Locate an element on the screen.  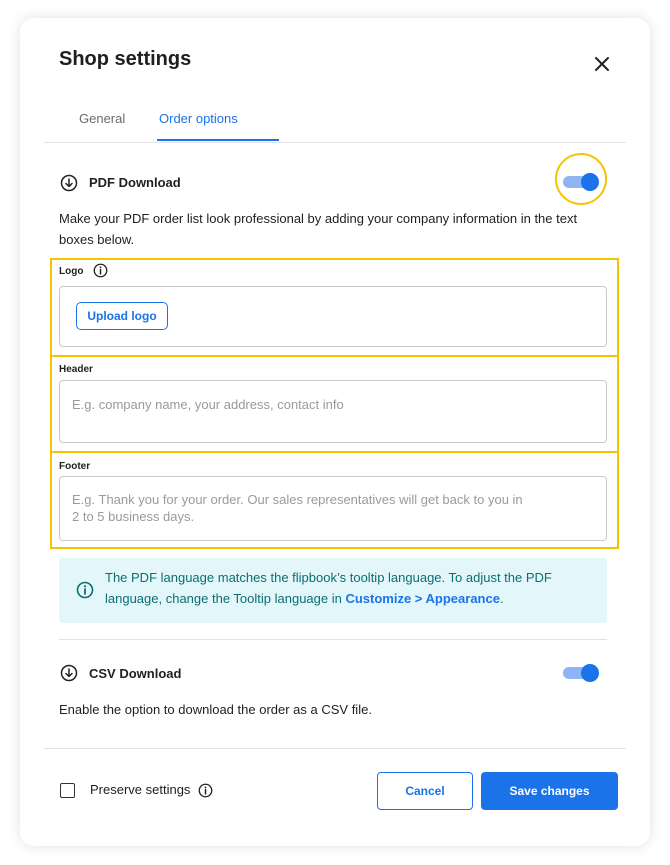
customize-appearance-link: Customize > Appearance is located at coordinates (422, 598).